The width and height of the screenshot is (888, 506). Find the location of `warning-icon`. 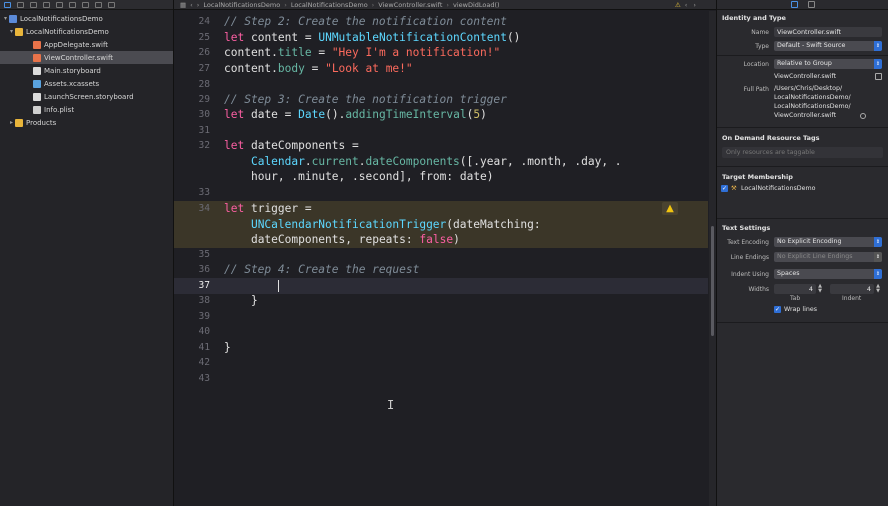

warning-icon is located at coordinates (59, 4).